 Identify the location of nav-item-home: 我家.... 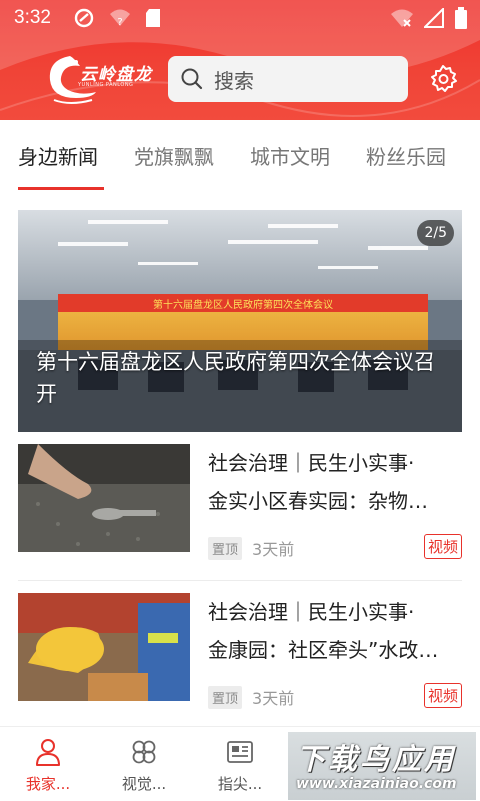
(48, 764).